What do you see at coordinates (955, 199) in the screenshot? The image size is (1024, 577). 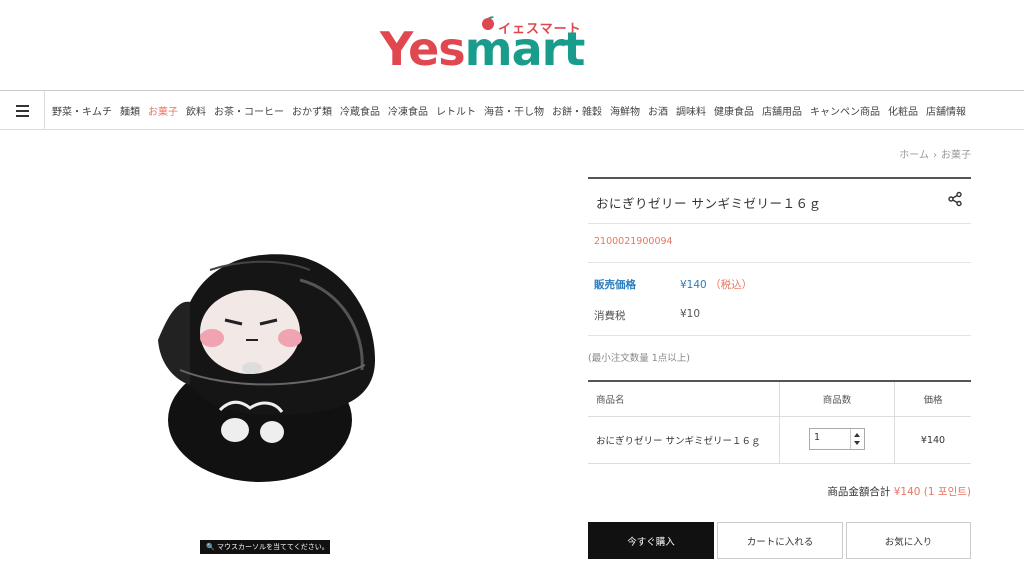 I see `share-icon` at bounding box center [955, 199].